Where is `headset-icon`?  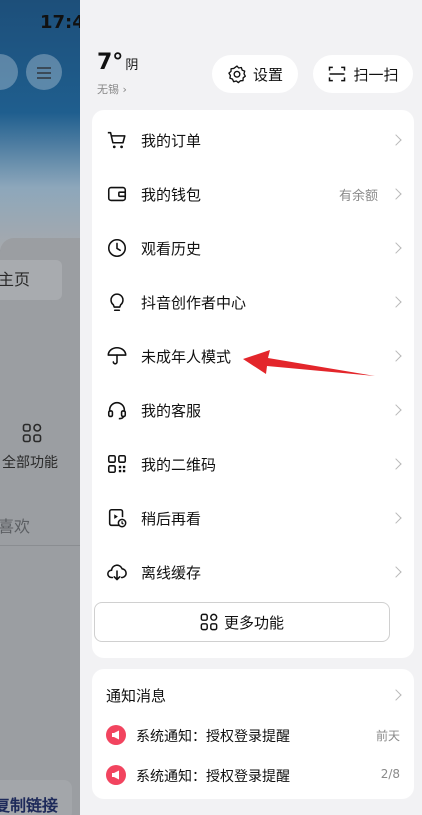
headset-icon is located at coordinates (117, 410).